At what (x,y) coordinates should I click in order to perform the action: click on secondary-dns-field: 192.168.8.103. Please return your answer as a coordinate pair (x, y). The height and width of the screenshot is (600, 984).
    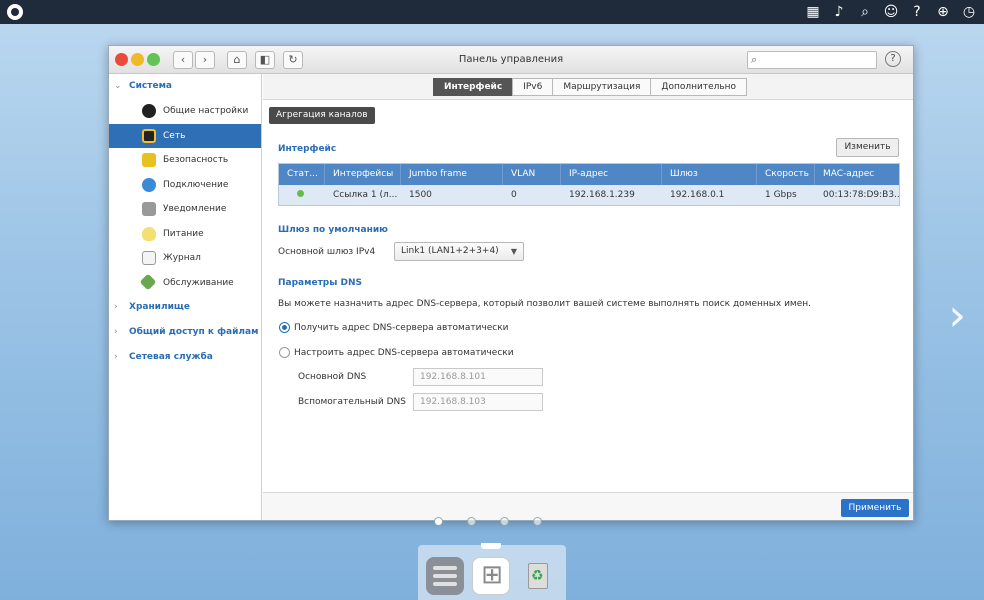
    Looking at the image, I should click on (478, 402).